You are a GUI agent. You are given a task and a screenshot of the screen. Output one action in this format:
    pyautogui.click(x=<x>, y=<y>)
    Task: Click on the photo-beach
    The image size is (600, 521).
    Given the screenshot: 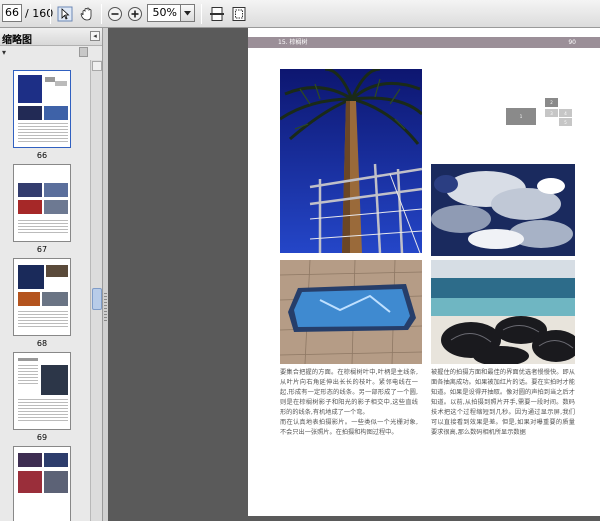 What is the action you would take?
    pyautogui.click(x=503, y=312)
    